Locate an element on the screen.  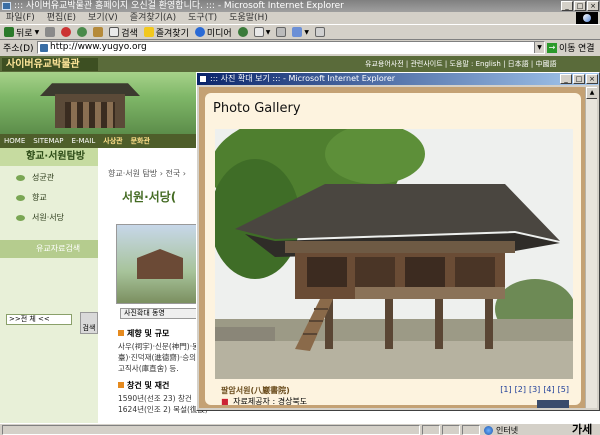
edit-button: ▼ is located at coordinates (300, 32).